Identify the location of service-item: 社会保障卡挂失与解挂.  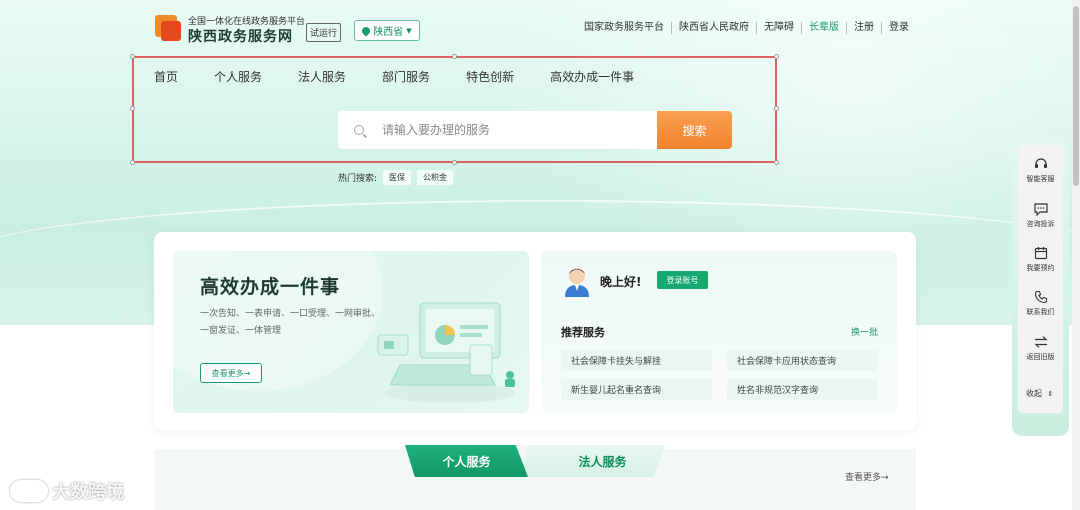
(636, 360).